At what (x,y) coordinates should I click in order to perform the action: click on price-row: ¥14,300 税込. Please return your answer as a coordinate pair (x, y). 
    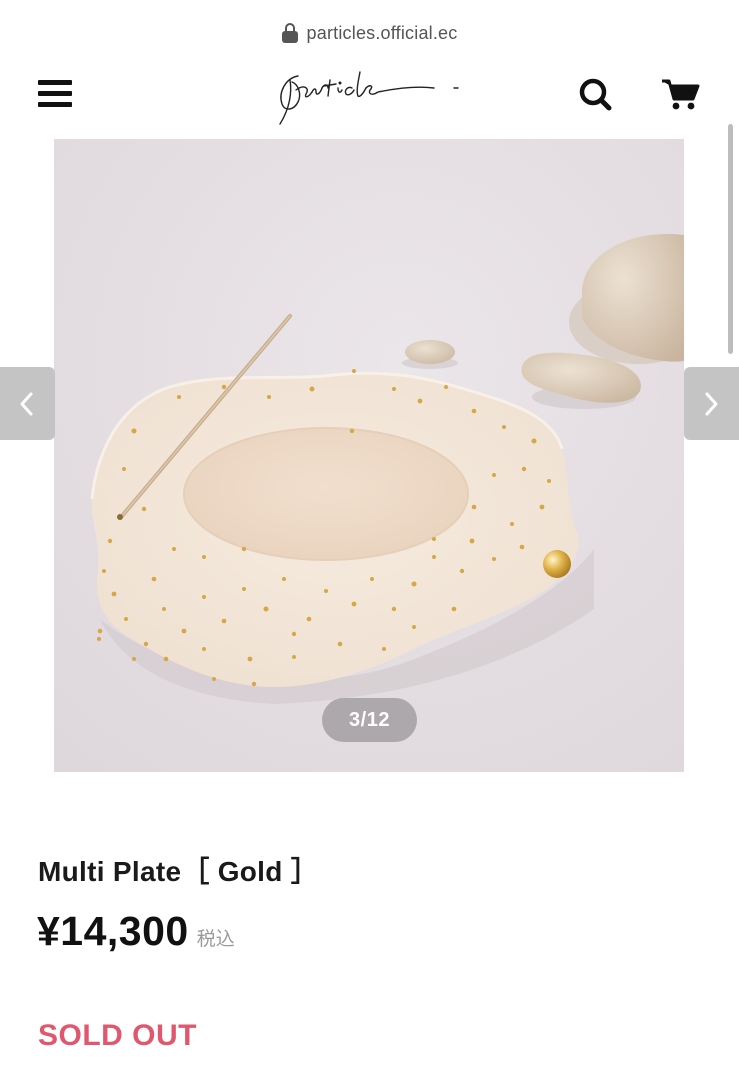
    Looking at the image, I should click on (136, 931).